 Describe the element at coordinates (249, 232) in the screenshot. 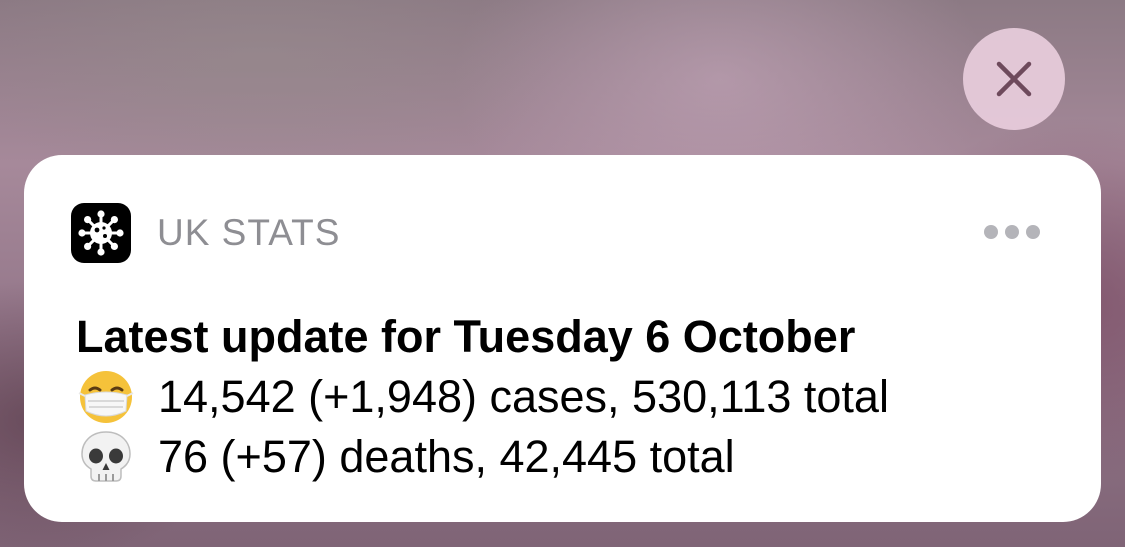

I see `app-name: UK STATS` at that location.